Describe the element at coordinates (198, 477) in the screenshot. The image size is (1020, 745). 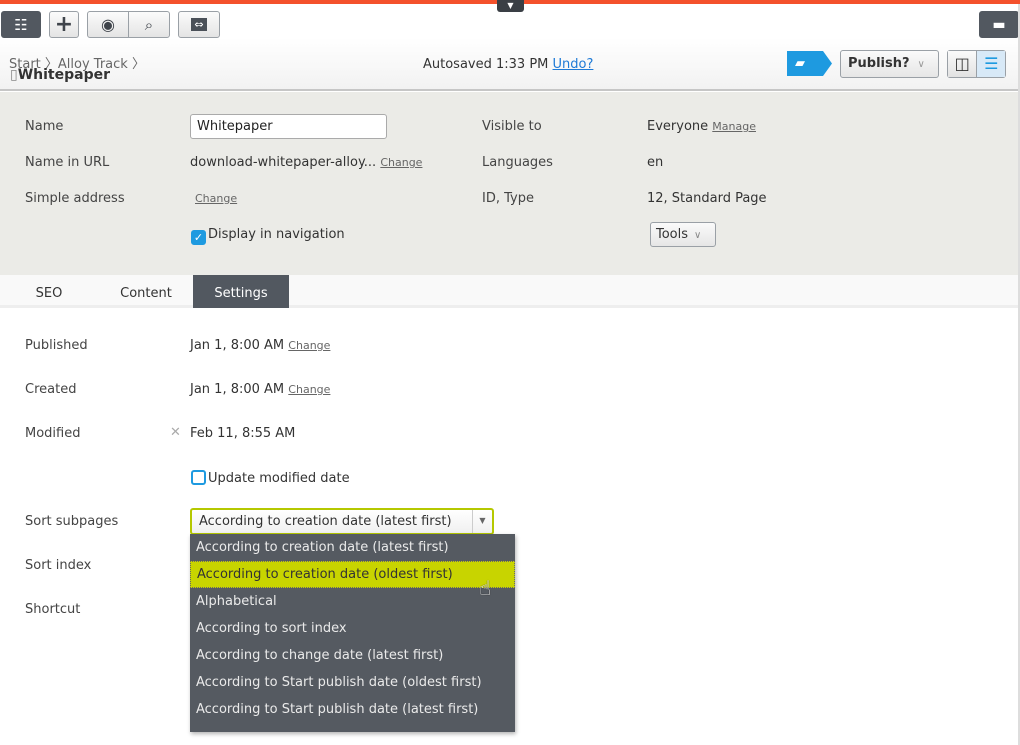
I see `checkbox-unchecked` at that location.